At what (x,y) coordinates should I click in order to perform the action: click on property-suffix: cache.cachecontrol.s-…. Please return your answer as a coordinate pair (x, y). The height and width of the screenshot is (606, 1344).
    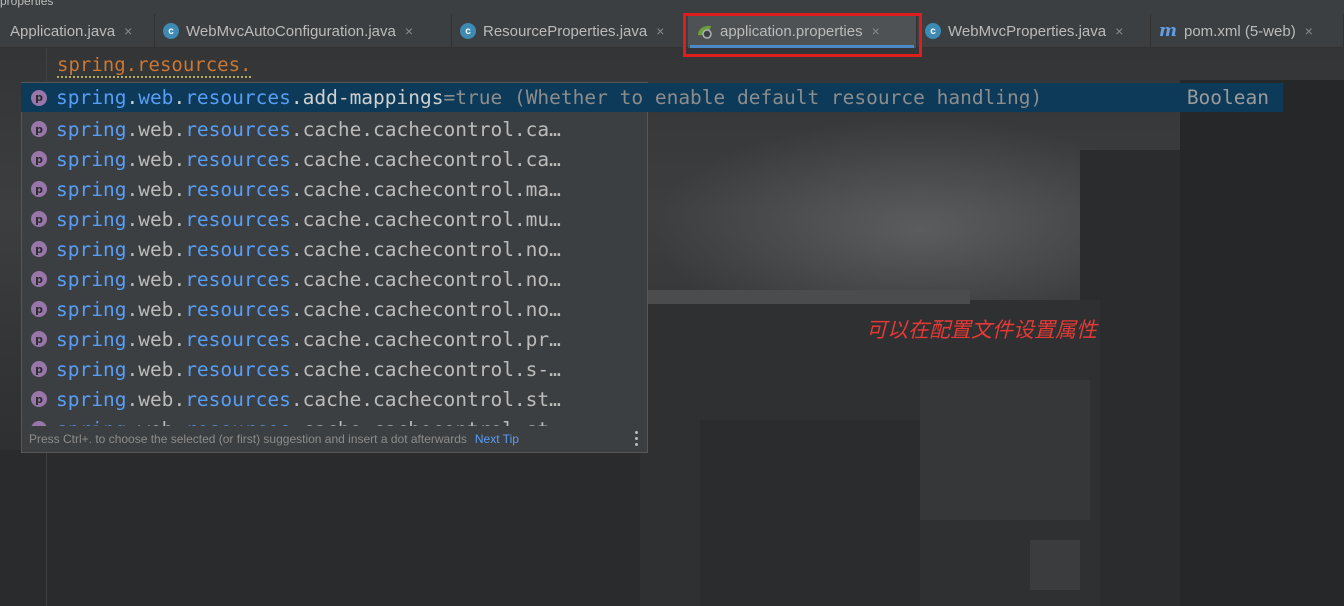
    Looking at the image, I should click on (431, 369).